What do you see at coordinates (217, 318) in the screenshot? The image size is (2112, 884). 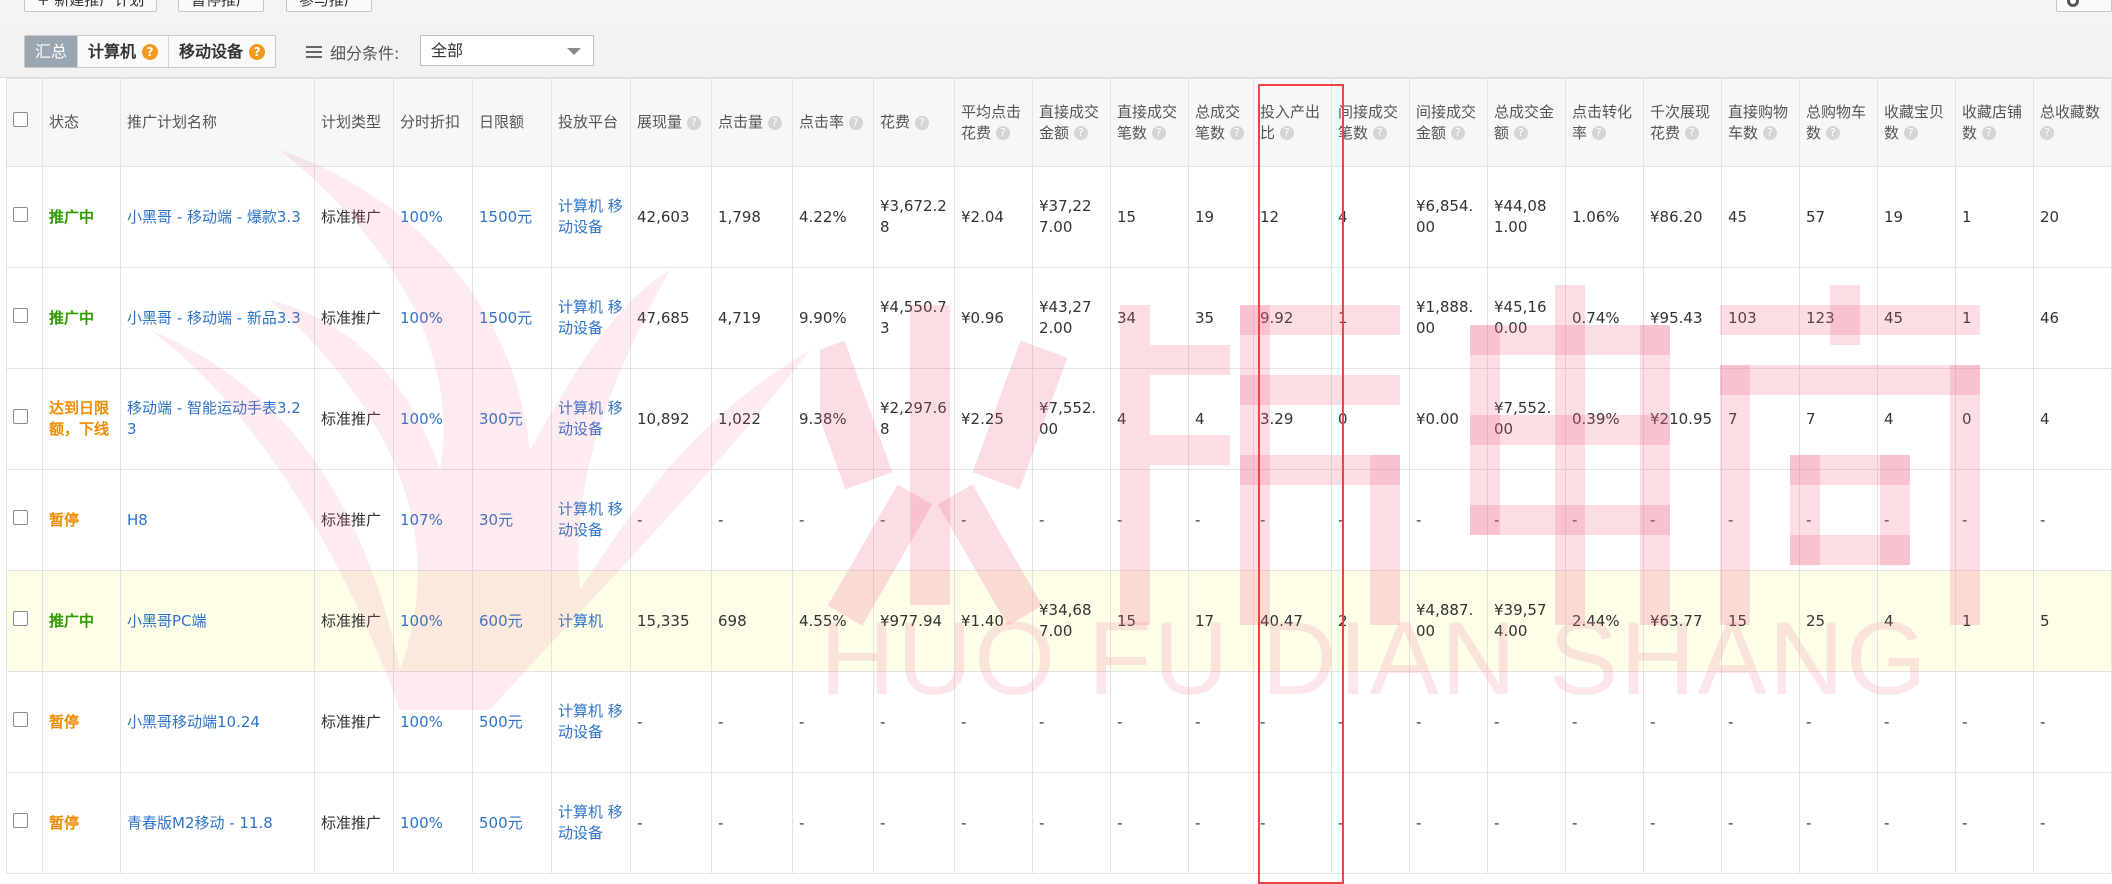 I see `plan-name-link: 小黑哥 - 移动端 - 新品3.3` at bounding box center [217, 318].